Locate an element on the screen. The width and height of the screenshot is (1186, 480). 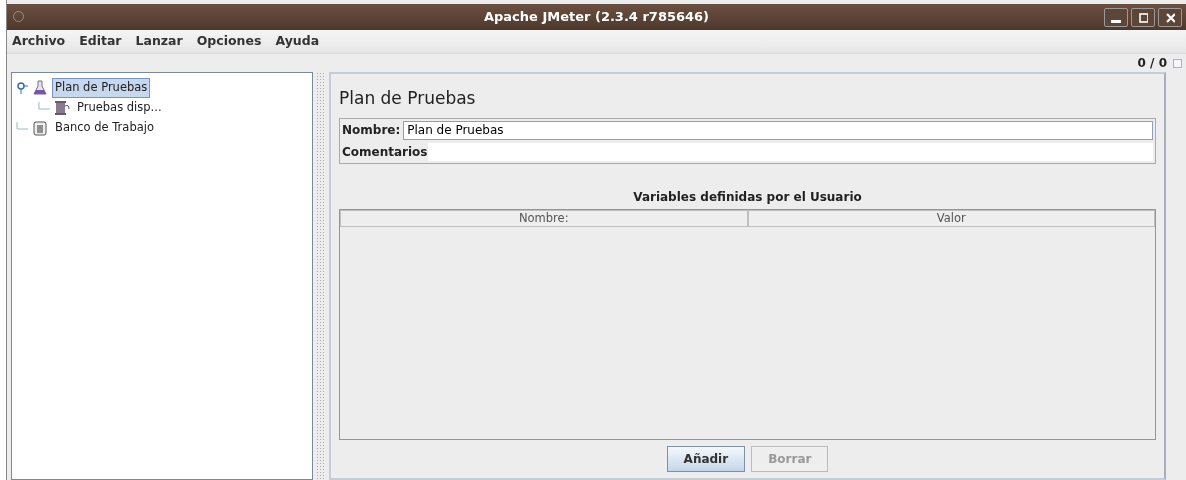
menu-item: Ayuda is located at coordinates (297, 41).